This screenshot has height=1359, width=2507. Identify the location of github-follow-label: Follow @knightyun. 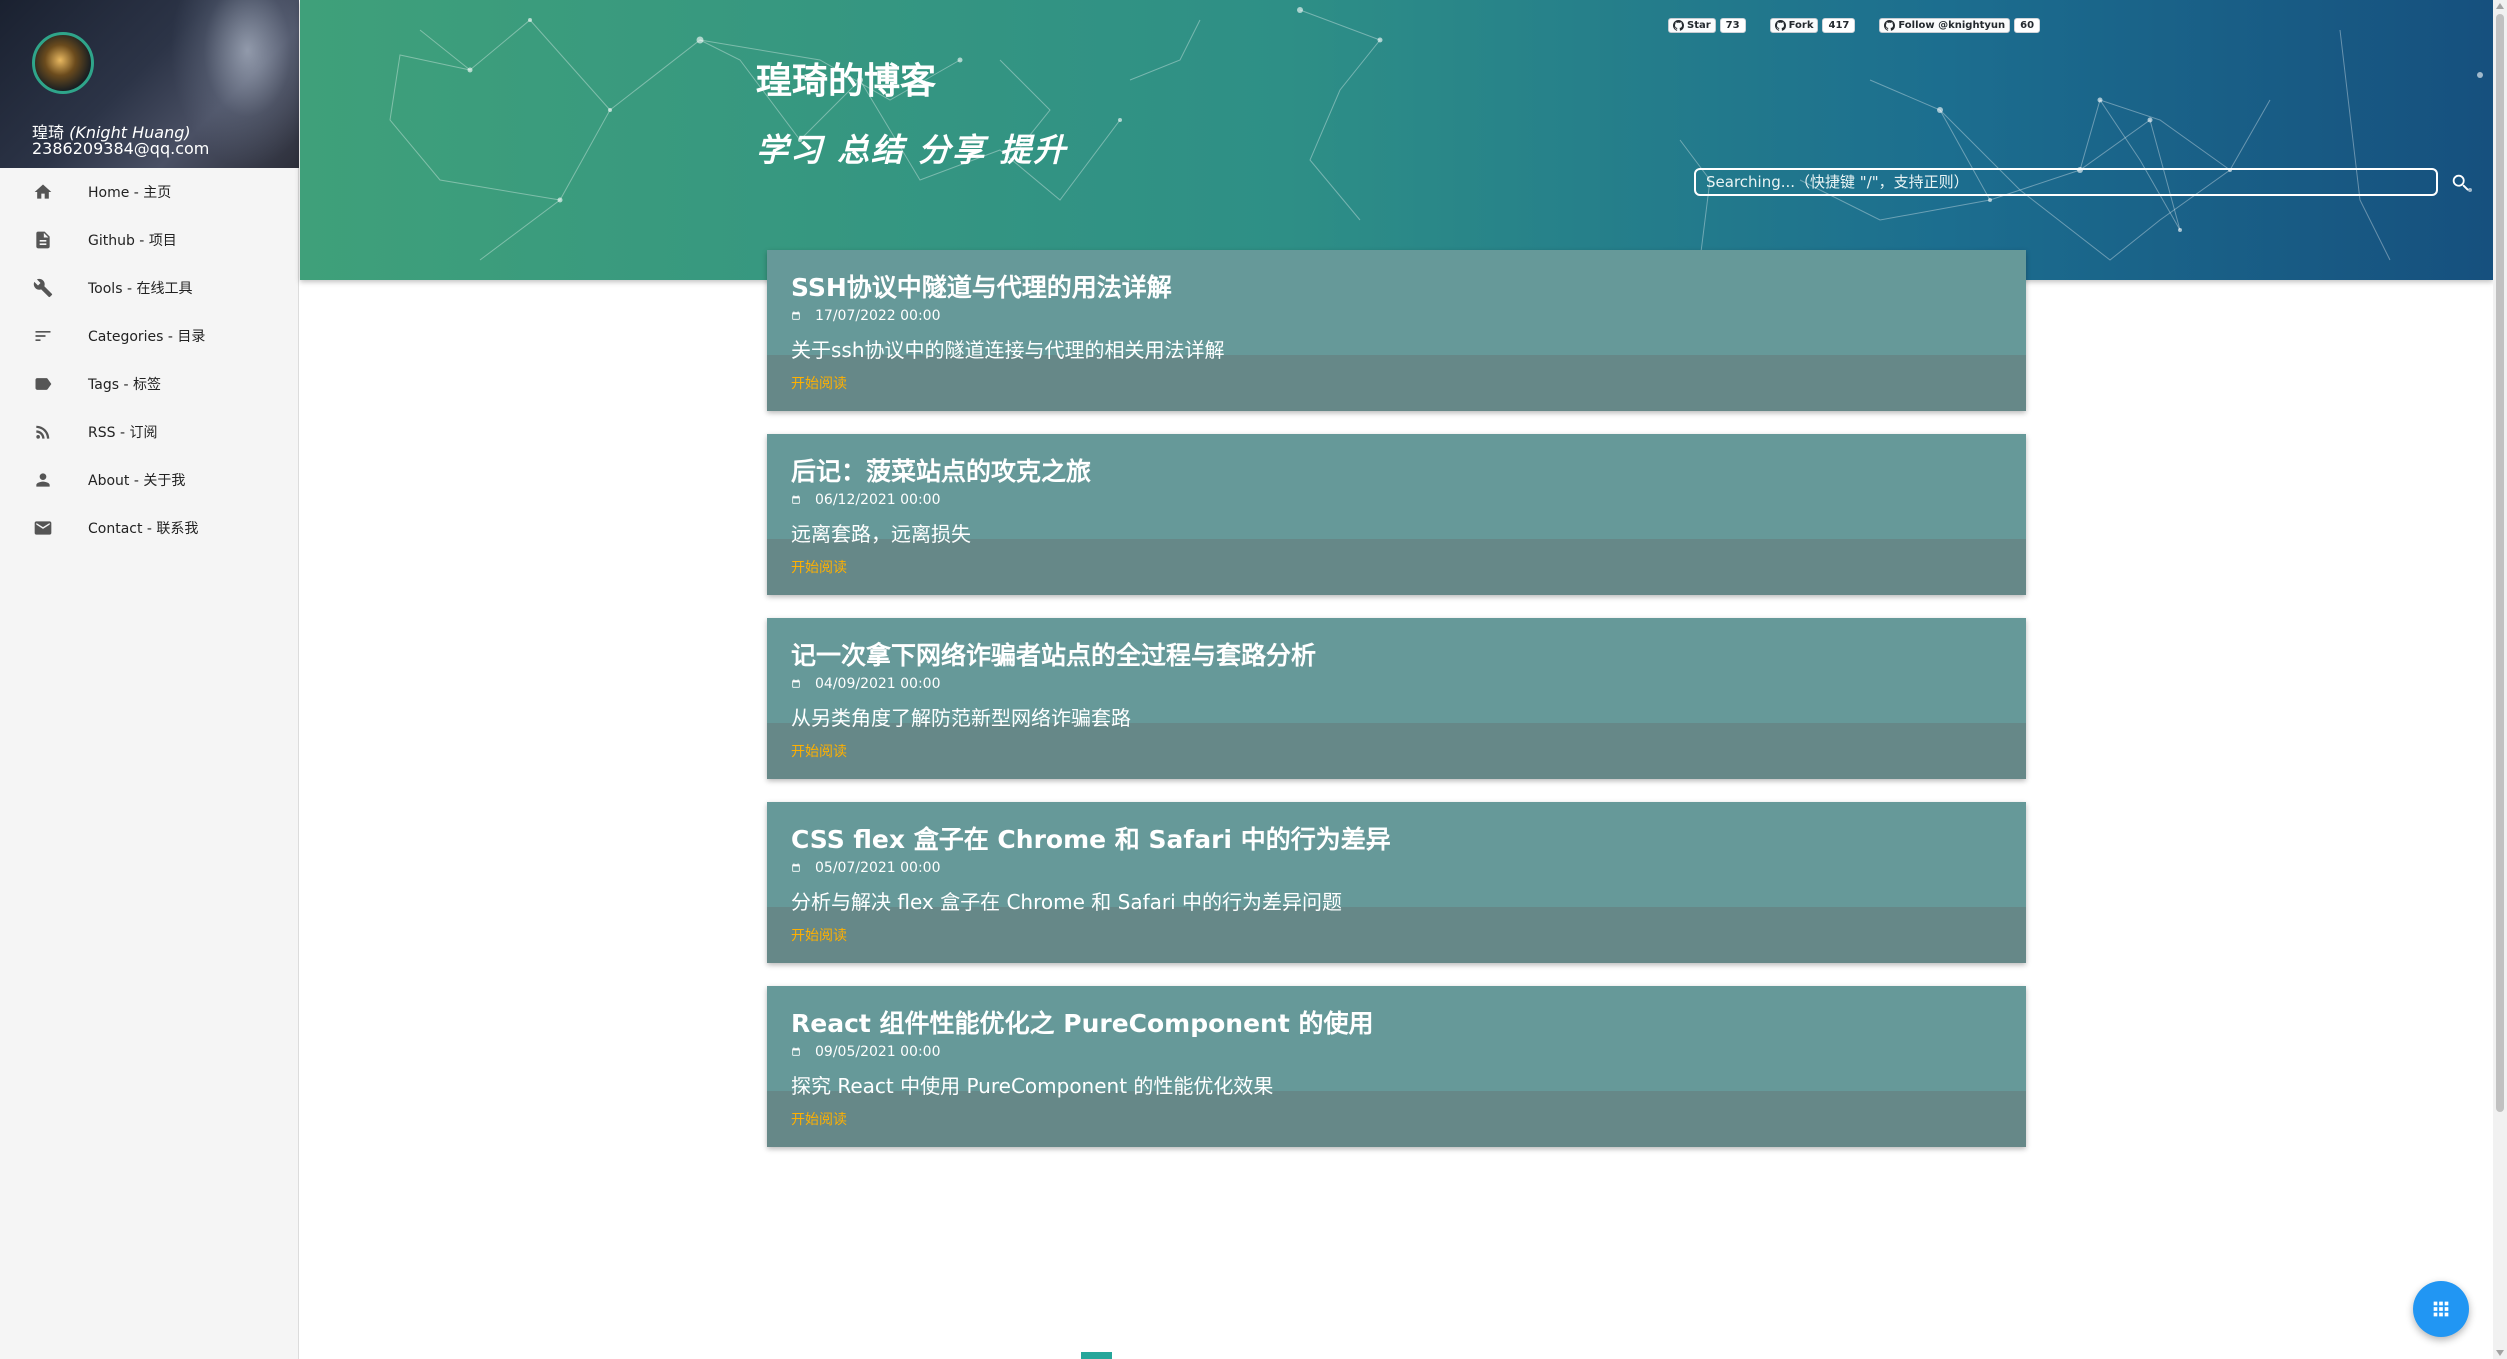
(1952, 25).